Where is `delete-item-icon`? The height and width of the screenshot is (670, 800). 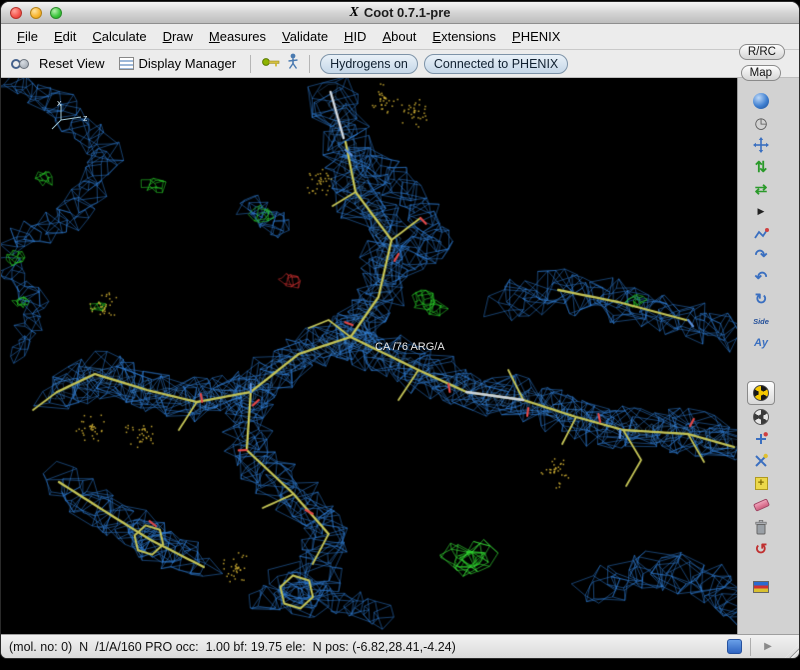
delete-item-icon is located at coordinates (761, 527).